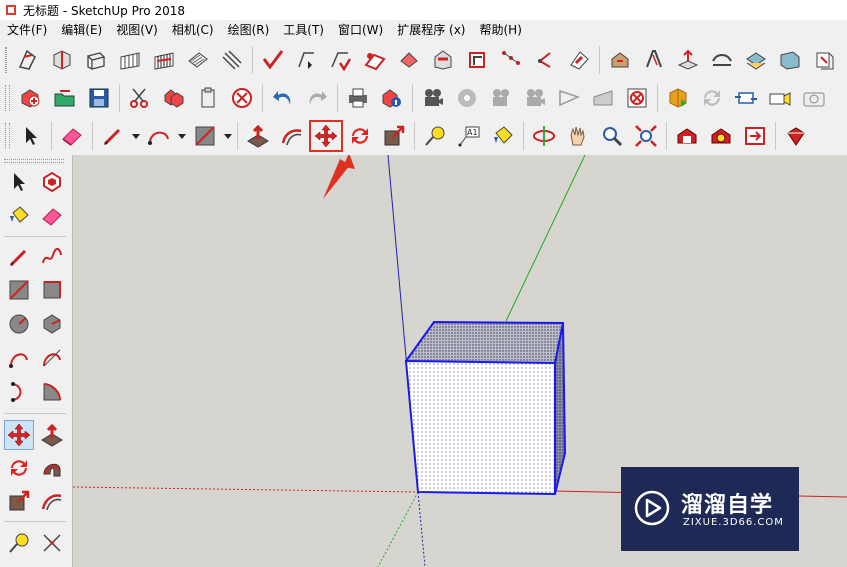  I want to click on pie-icon, so click(52, 392).